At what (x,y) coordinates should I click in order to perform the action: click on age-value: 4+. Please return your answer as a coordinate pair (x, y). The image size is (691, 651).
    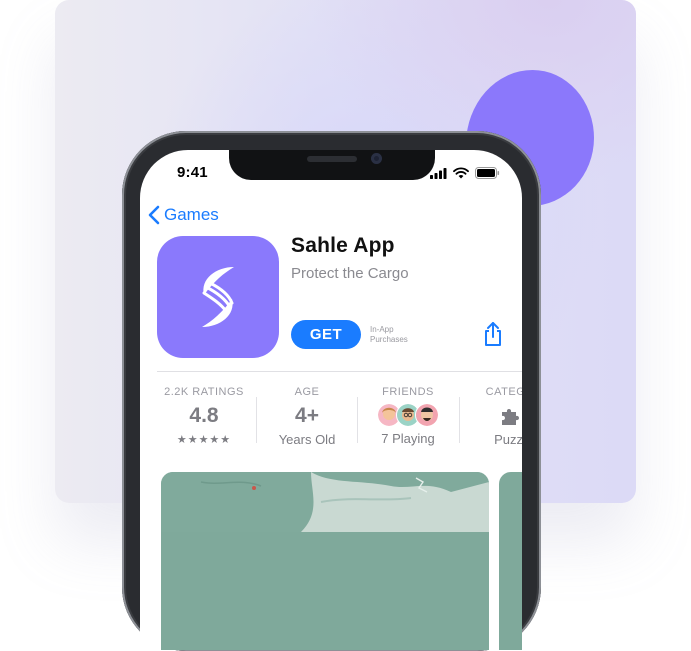
    Looking at the image, I should click on (307, 415).